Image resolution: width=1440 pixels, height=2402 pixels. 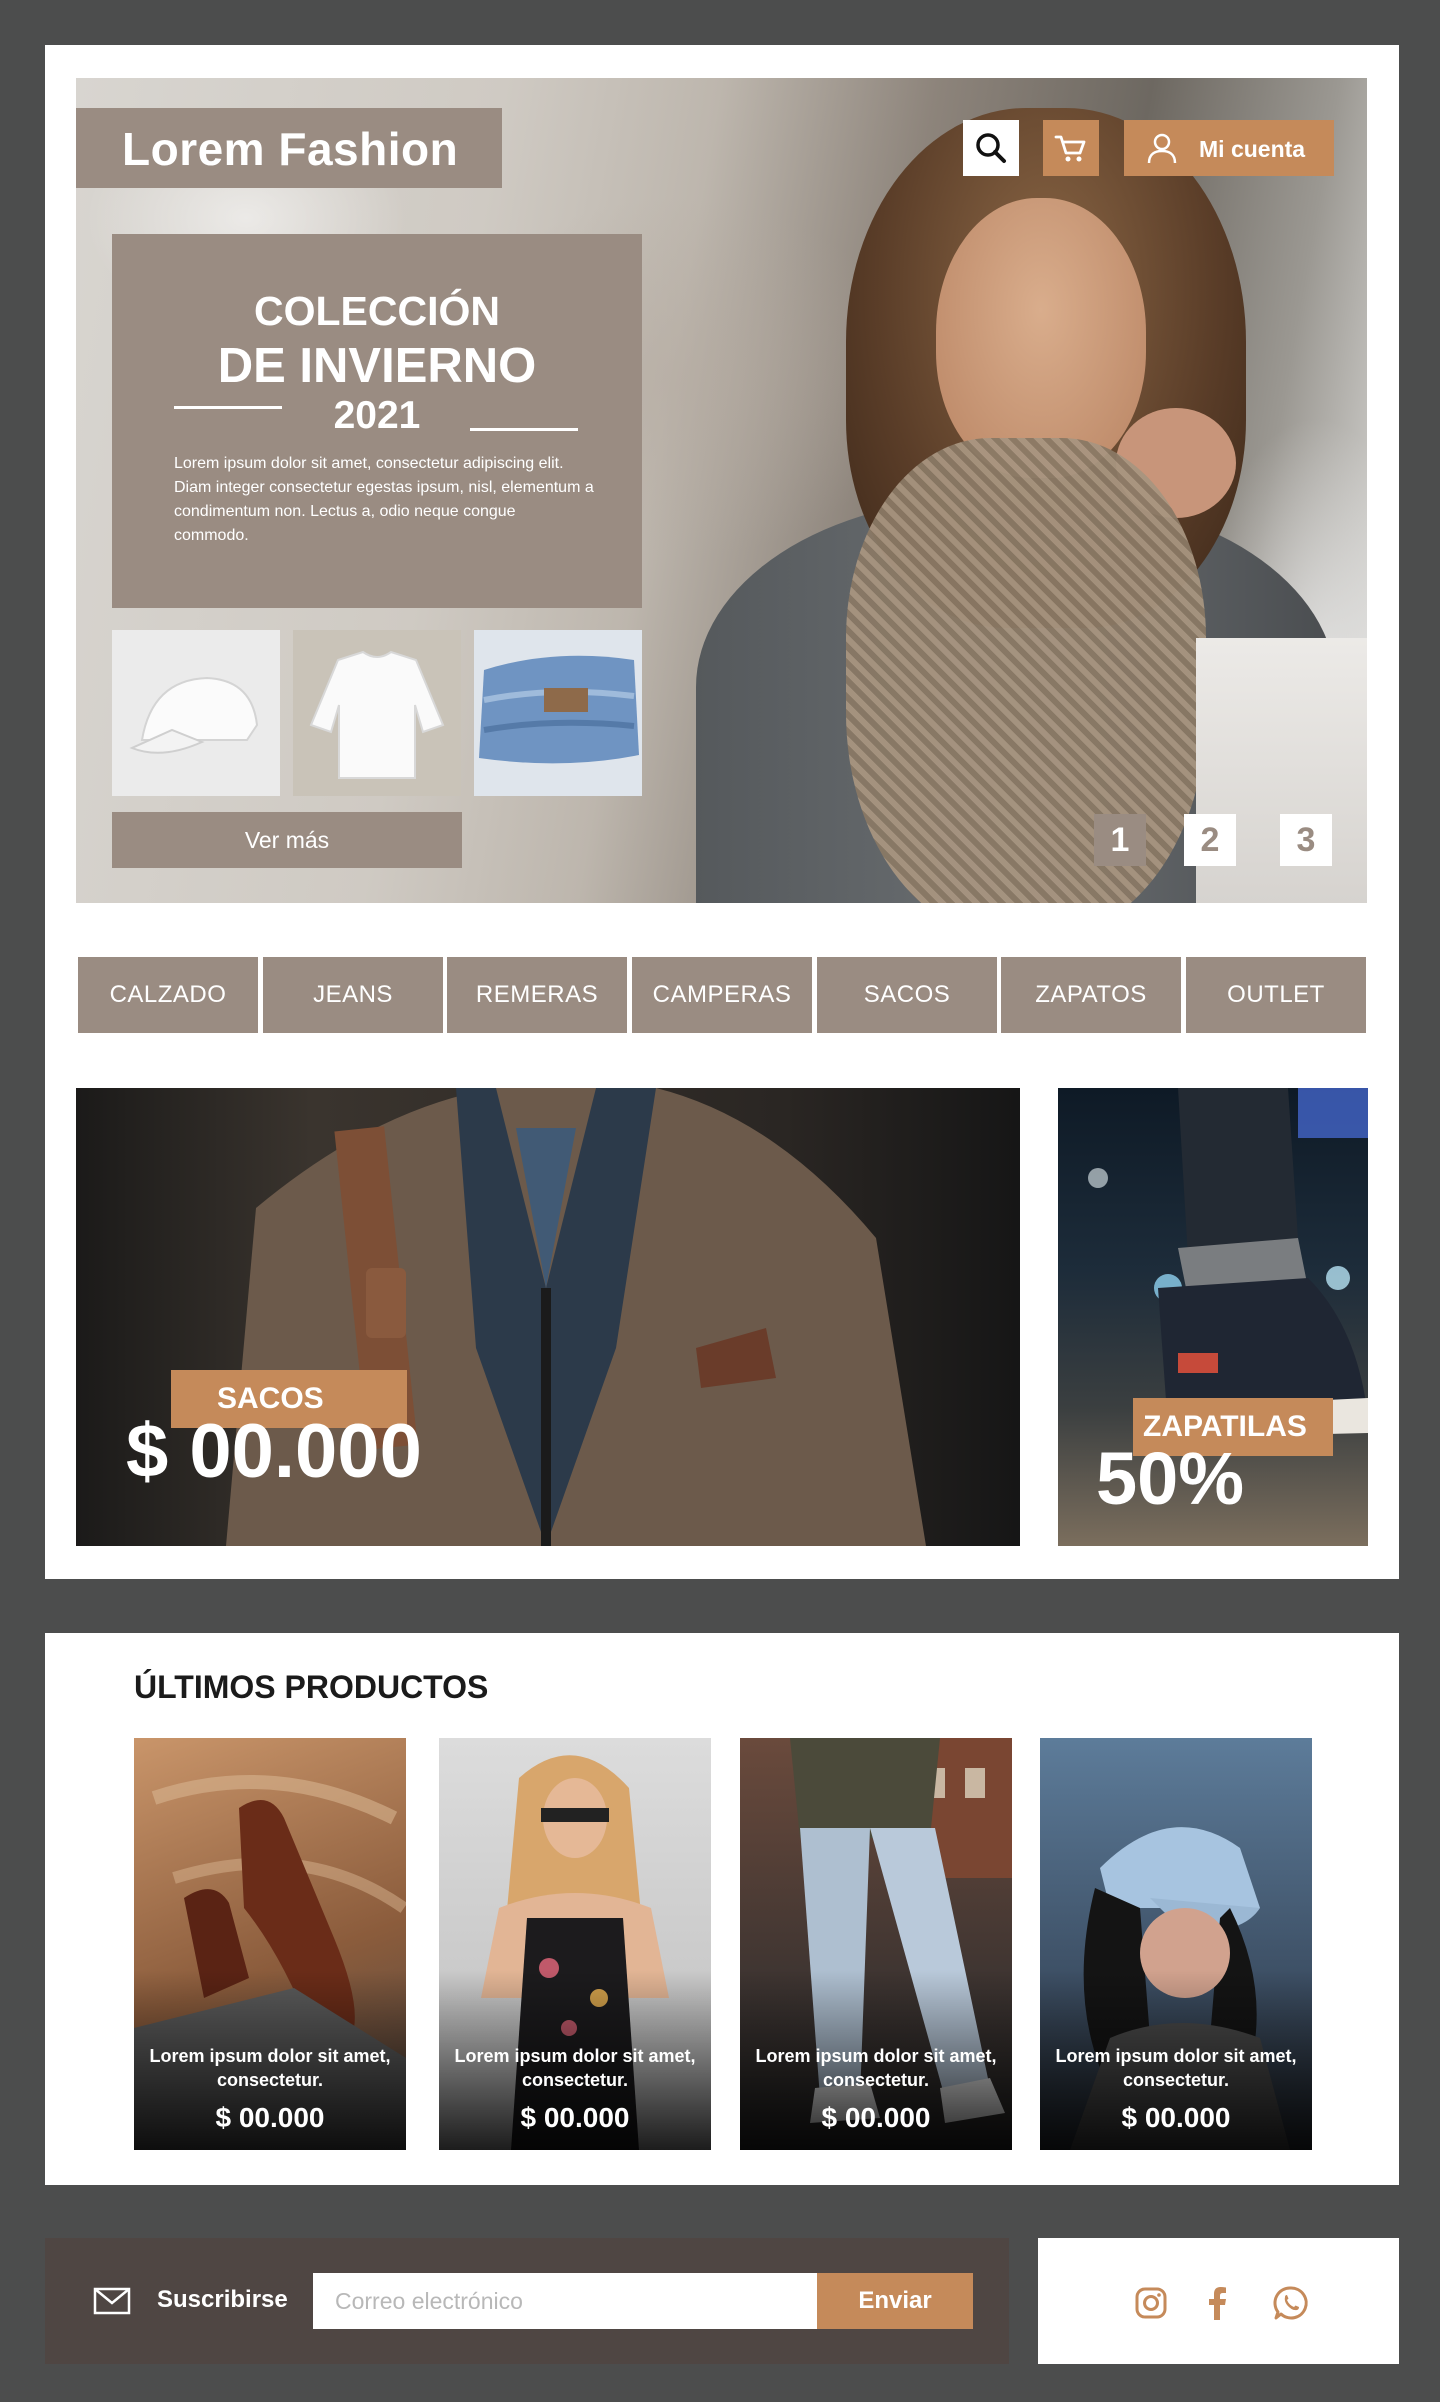 What do you see at coordinates (876, 2117) in the screenshot?
I see `product-3-price: $ 00.000` at bounding box center [876, 2117].